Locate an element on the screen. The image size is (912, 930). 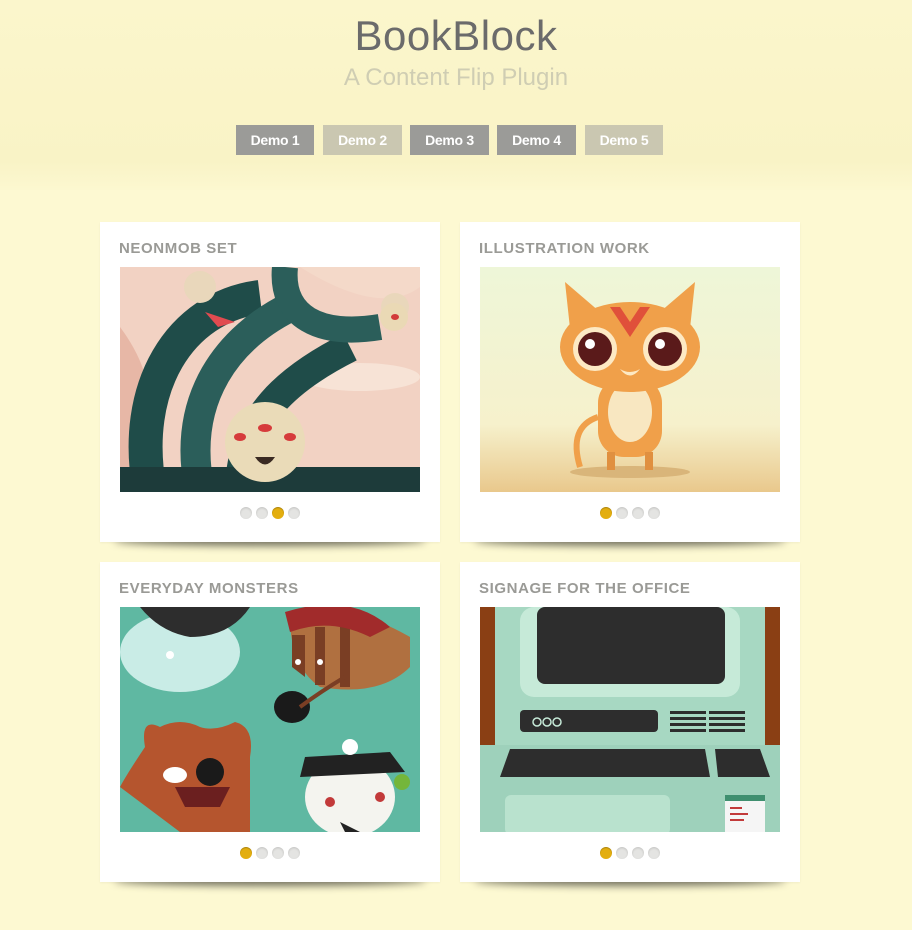
bookblock-card-illustration: ILLUSTRATION WORK is located at coordinates (630, 382).